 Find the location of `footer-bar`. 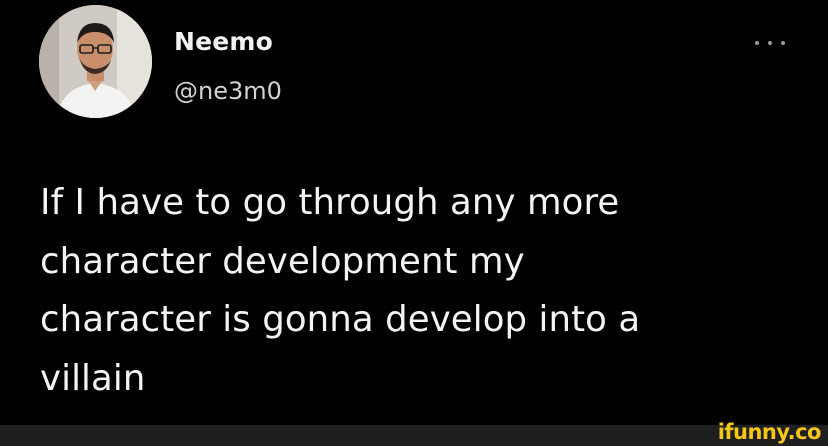

footer-bar is located at coordinates (414, 435).